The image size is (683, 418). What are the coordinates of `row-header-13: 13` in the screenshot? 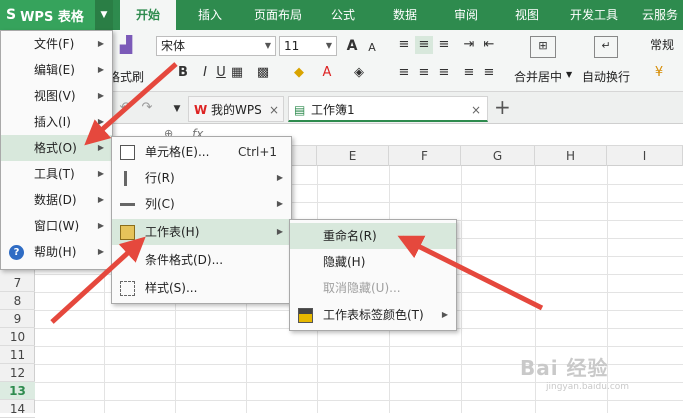 It's located at (17, 391).